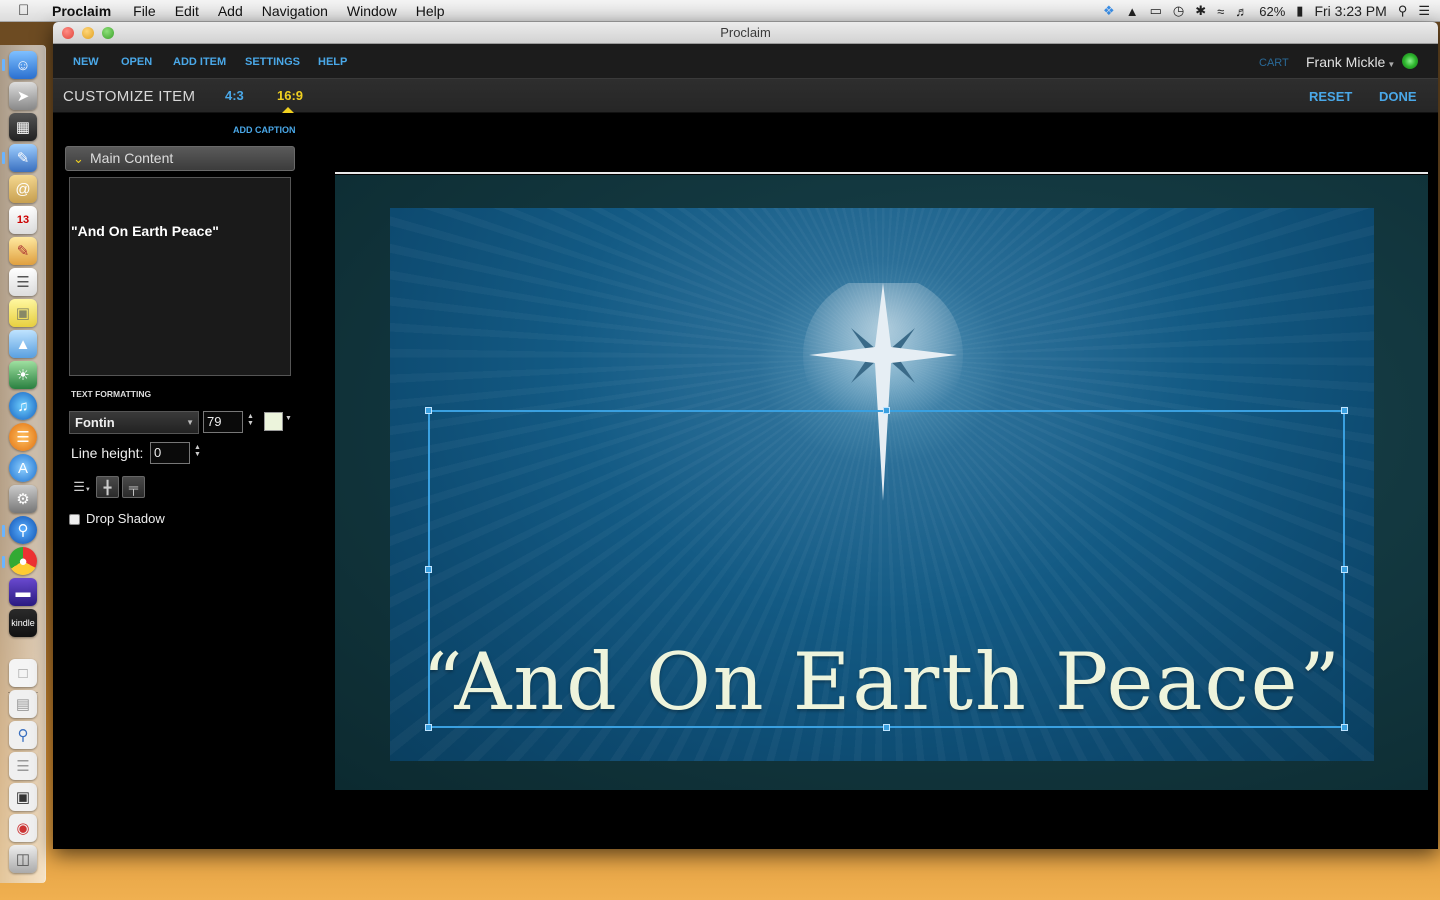 This screenshot has width=1440, height=900. I want to click on bluetooth-icon: ✱, so click(1200, 11).